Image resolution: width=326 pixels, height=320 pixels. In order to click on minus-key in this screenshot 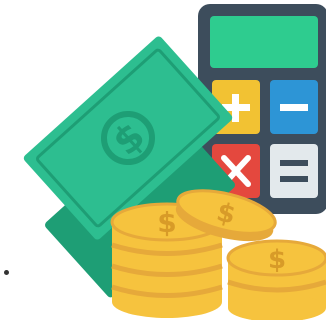, I will do `click(294, 107)`.